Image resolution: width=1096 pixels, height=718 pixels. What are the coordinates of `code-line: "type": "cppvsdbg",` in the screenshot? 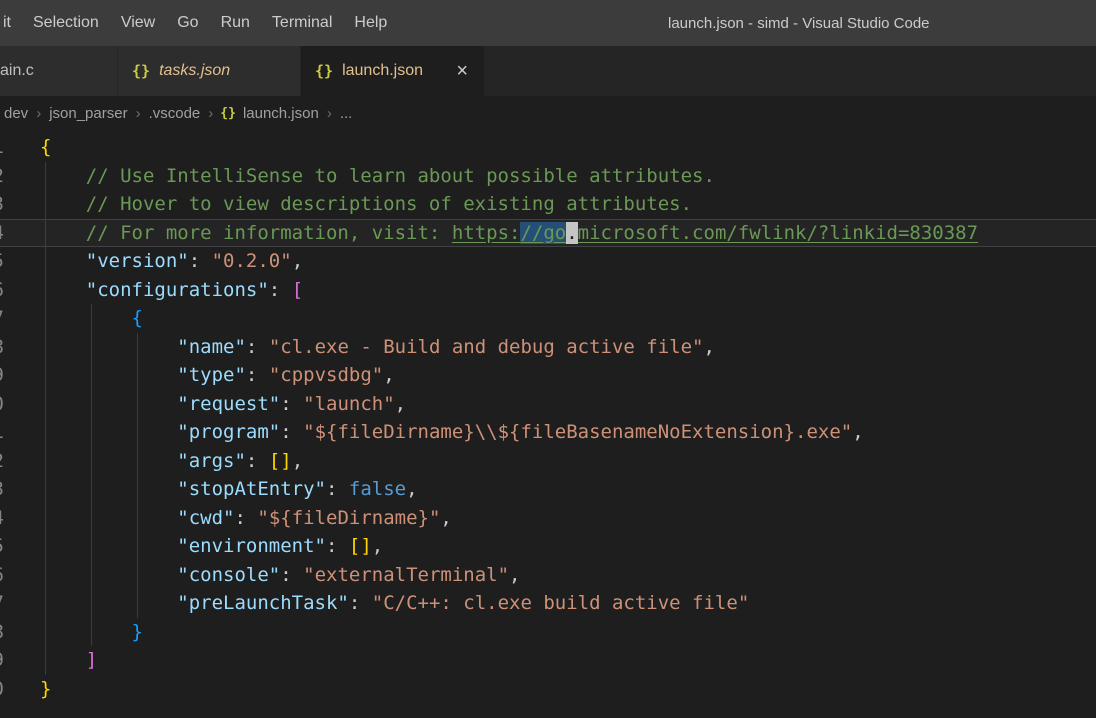 It's located at (568, 375).